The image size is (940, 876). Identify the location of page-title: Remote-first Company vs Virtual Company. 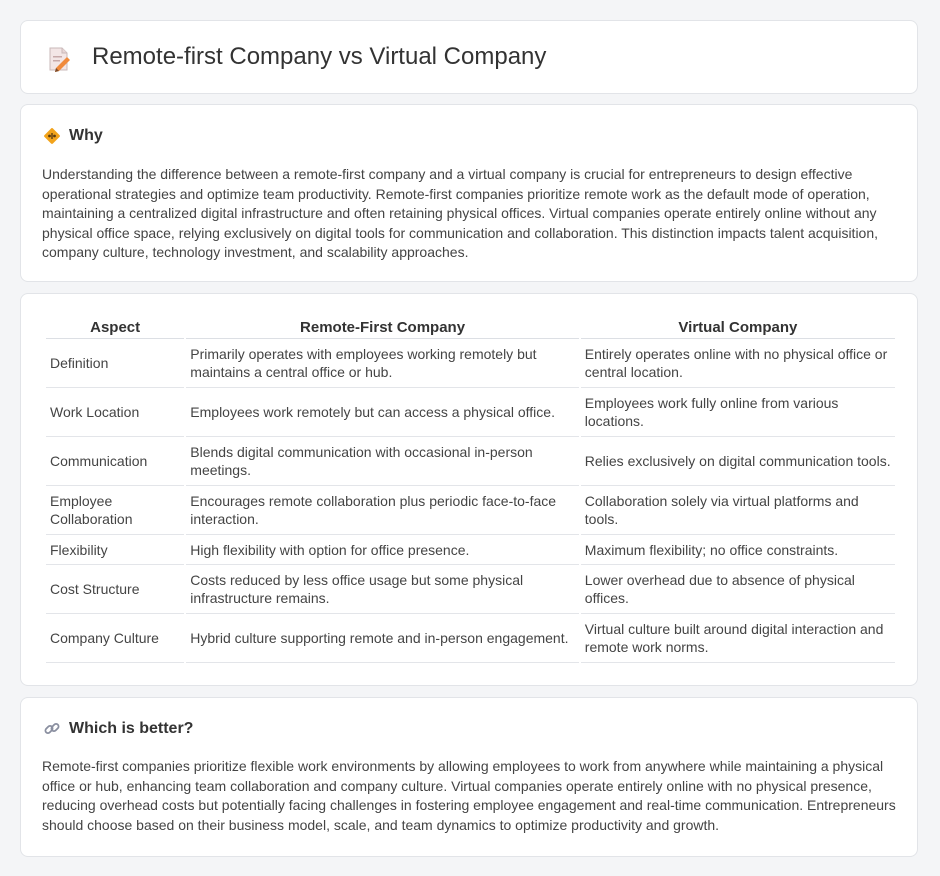
(319, 56).